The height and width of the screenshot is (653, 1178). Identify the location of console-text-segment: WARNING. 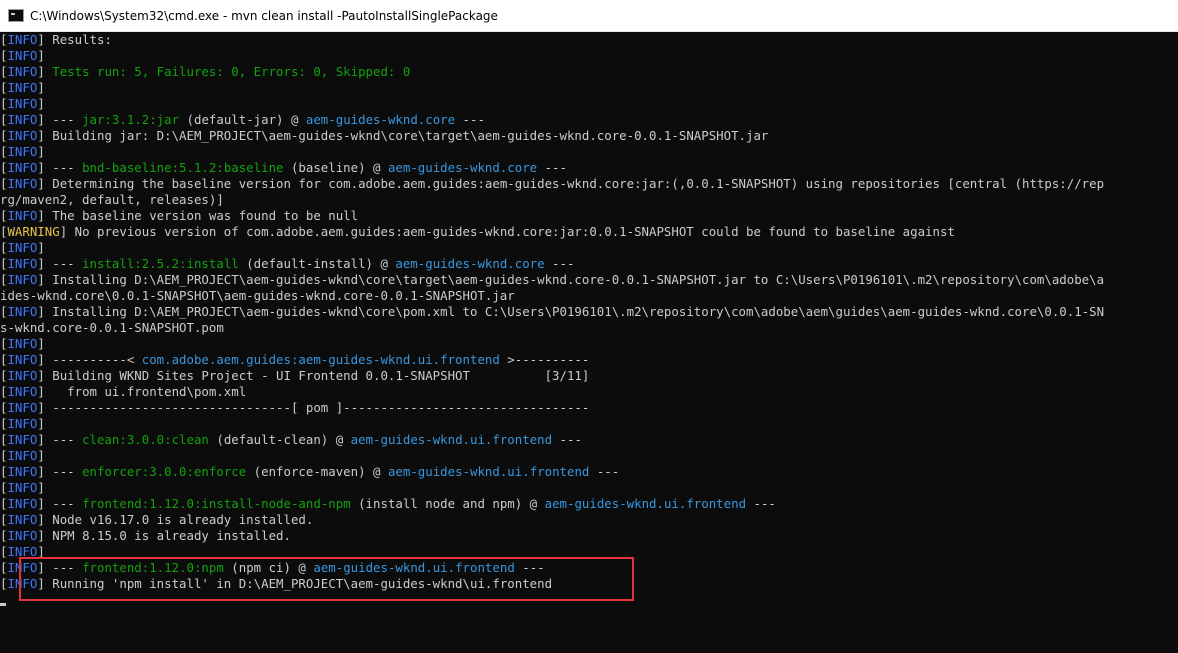
(33, 231).